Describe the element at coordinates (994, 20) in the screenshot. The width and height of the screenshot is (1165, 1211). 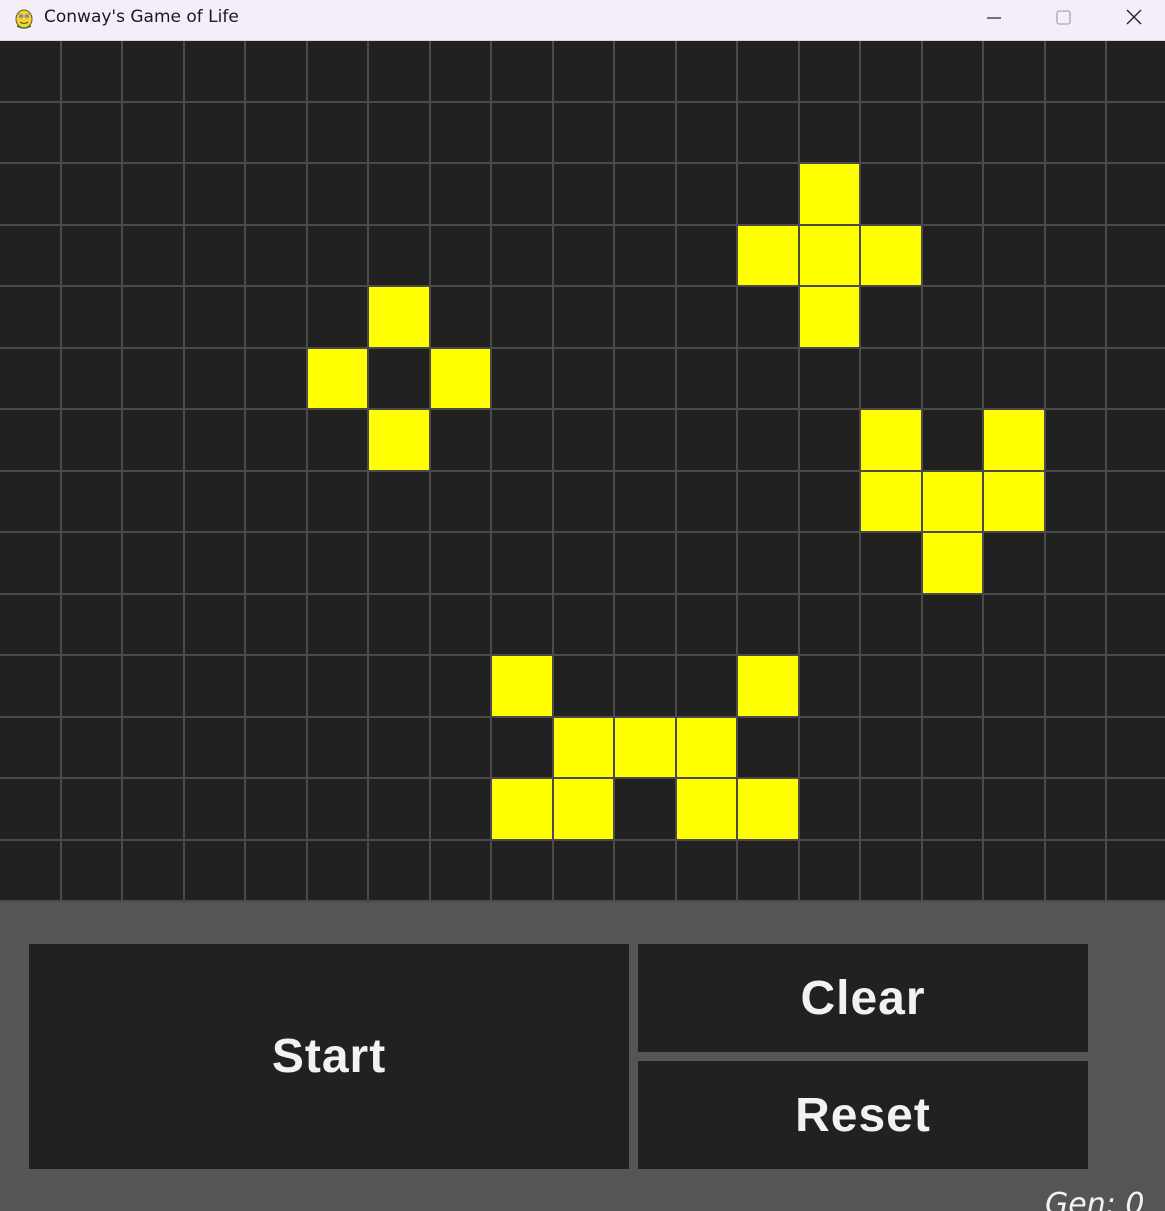
I see `minimize-button` at that location.